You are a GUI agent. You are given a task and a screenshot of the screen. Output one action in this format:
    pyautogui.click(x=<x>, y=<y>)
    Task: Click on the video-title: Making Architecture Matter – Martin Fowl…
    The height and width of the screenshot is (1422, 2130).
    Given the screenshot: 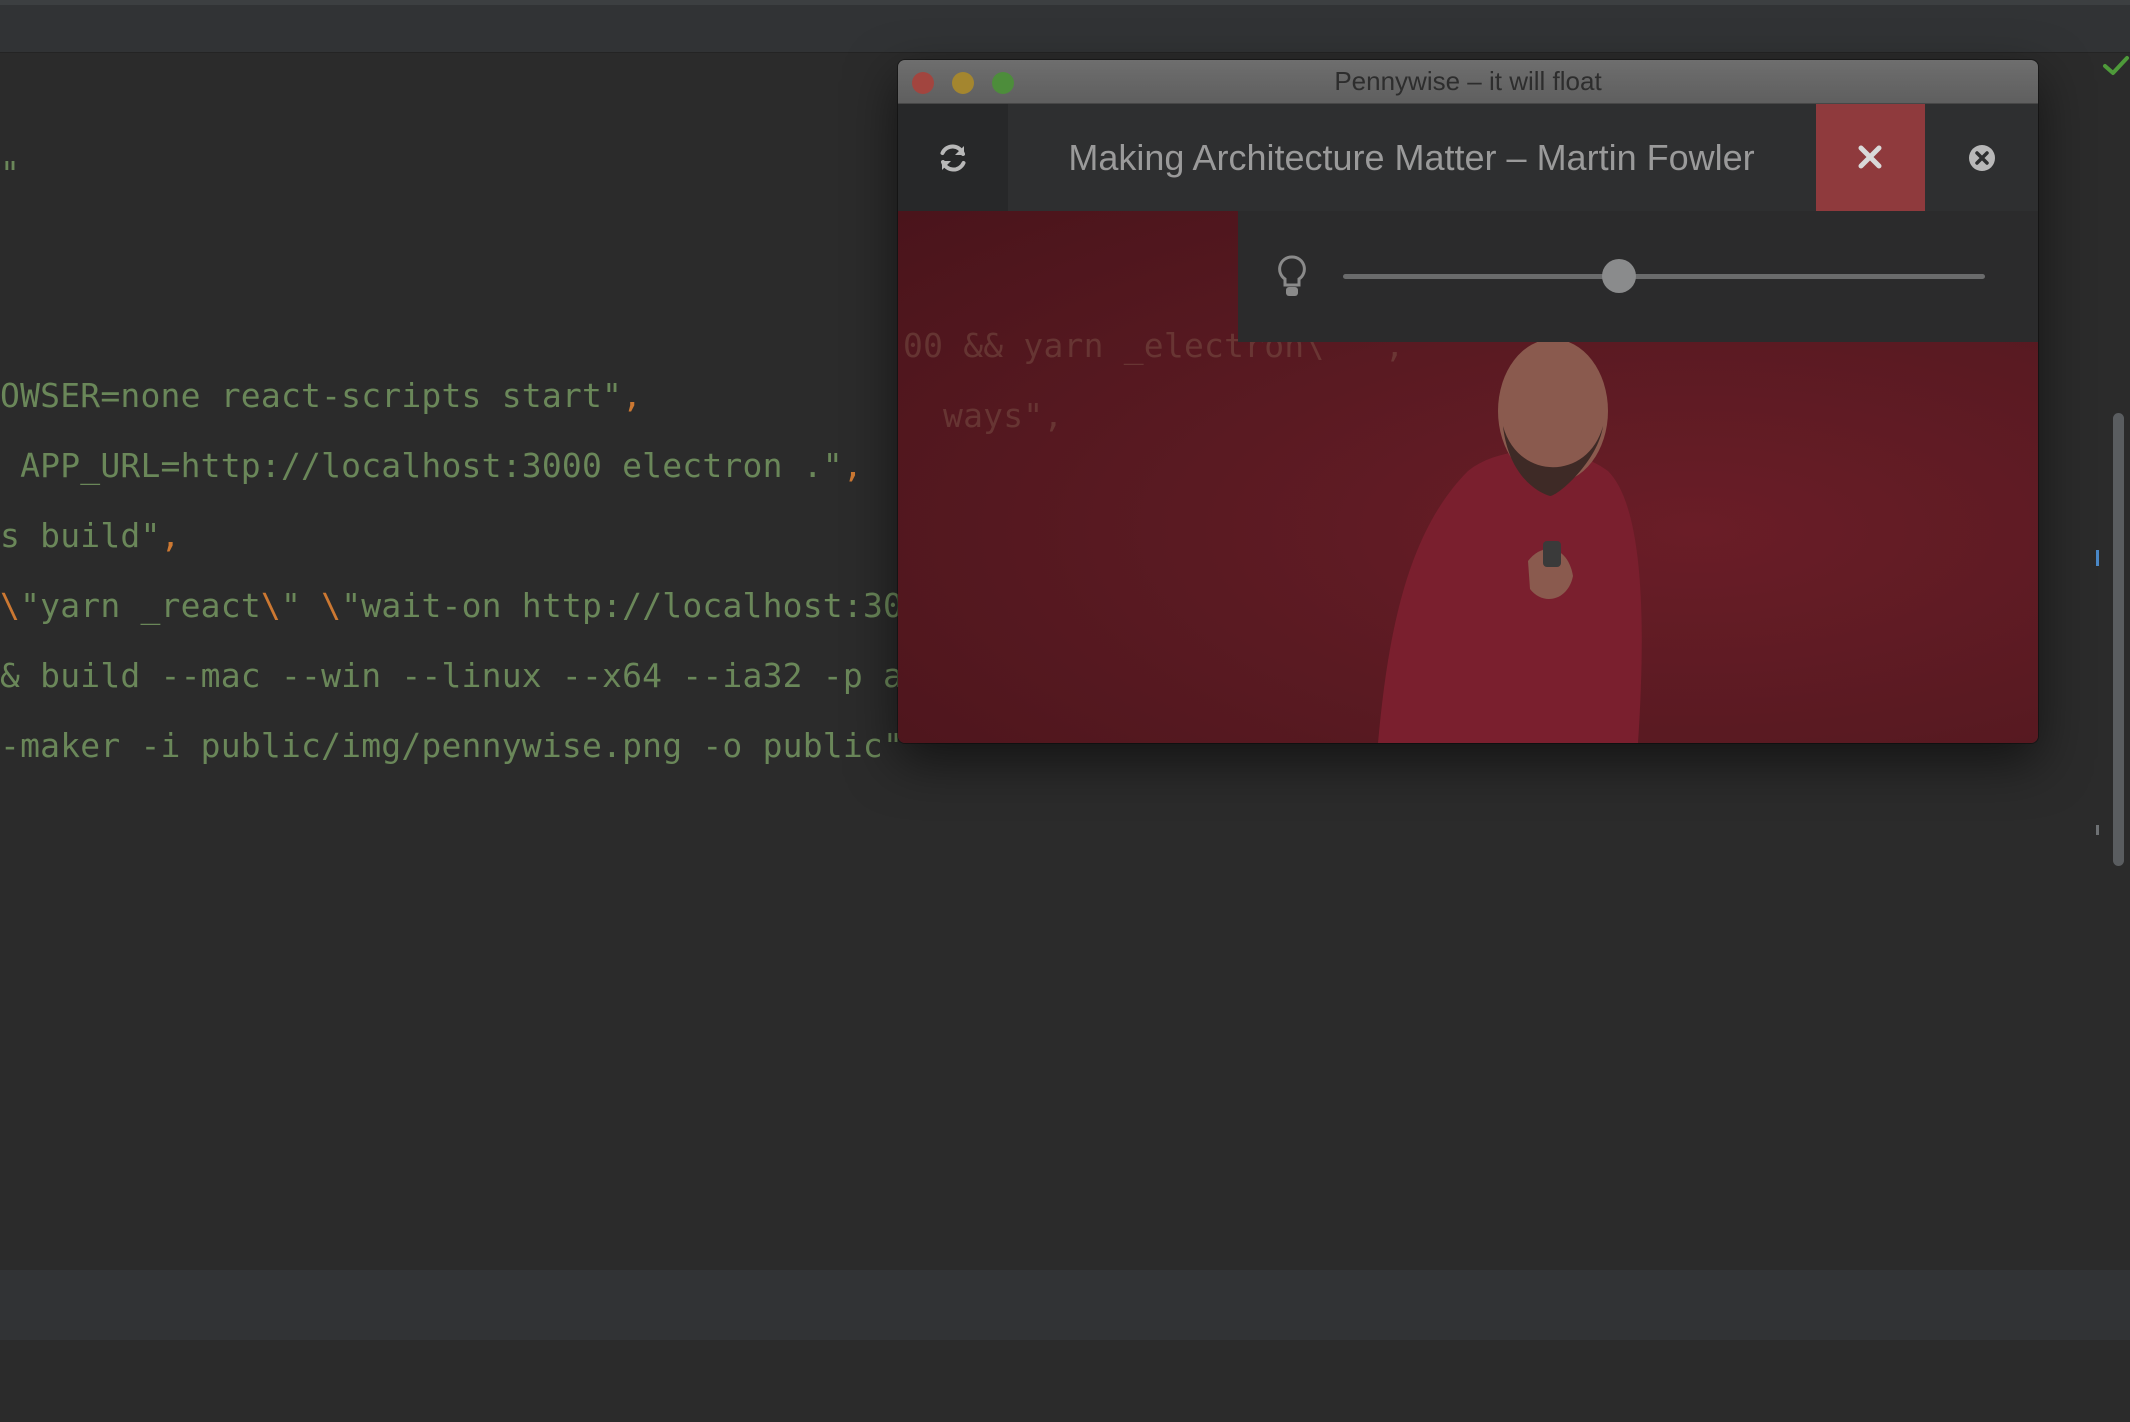 What is the action you would take?
    pyautogui.click(x=1411, y=157)
    